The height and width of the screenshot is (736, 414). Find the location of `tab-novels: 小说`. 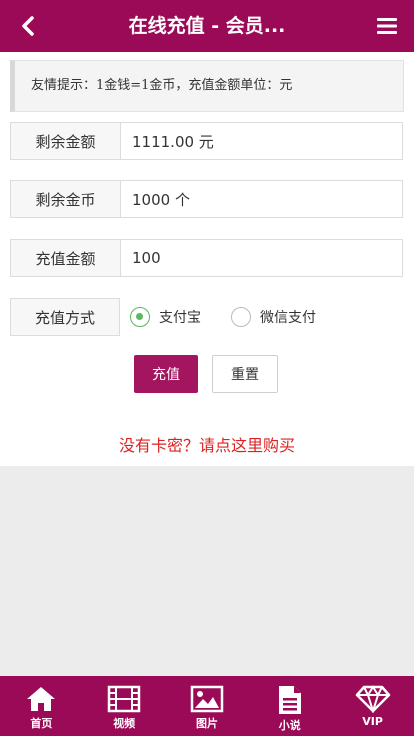

tab-novels: 小说 is located at coordinates (289, 706).